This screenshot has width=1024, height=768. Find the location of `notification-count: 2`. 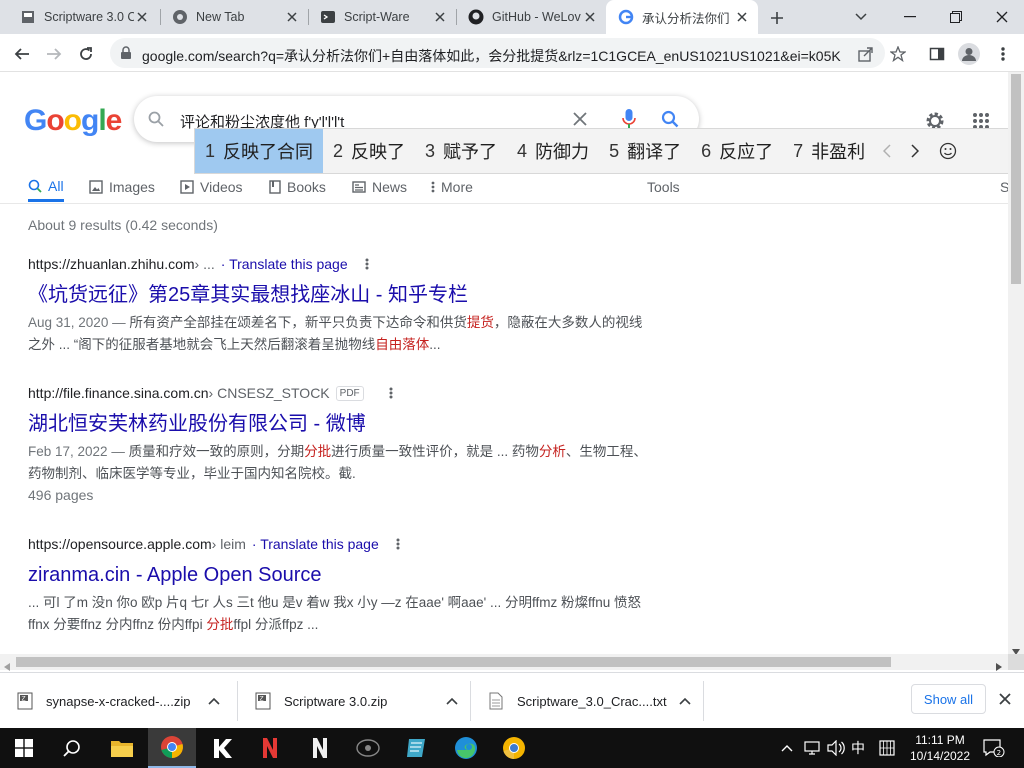

notification-count: 2 is located at coordinates (999, 753).